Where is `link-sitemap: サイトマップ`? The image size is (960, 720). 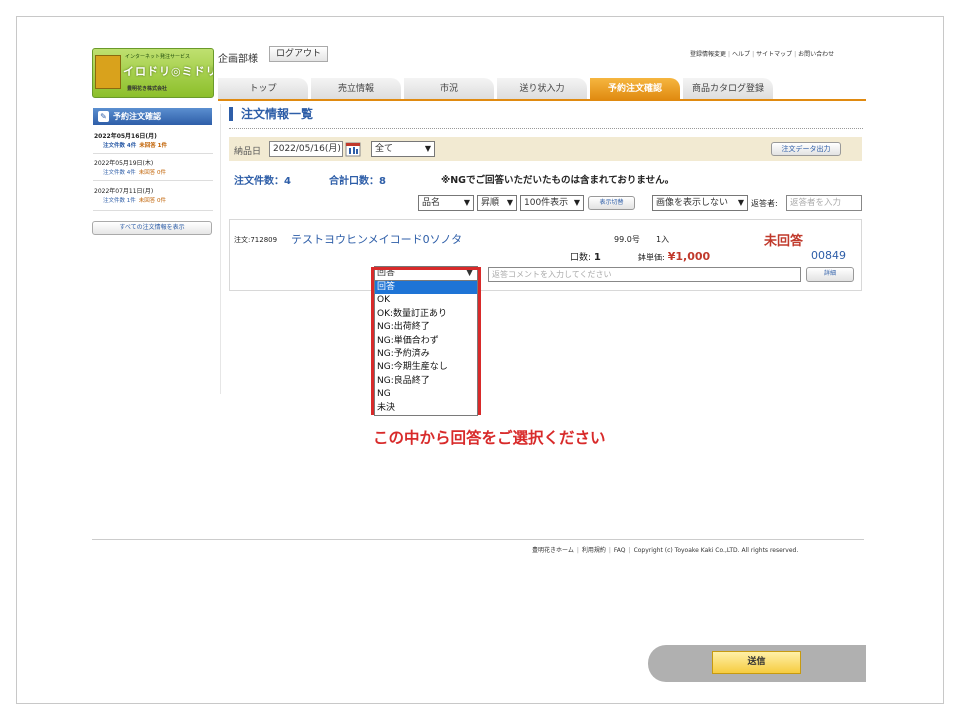
link-sitemap: サイトマップ is located at coordinates (774, 54).